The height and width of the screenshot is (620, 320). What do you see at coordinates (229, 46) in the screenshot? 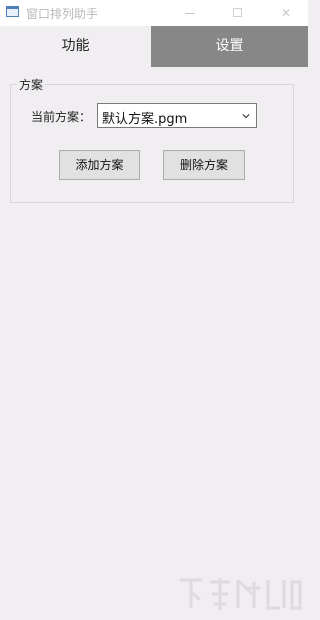
I see `tab-settings: 设置` at bounding box center [229, 46].